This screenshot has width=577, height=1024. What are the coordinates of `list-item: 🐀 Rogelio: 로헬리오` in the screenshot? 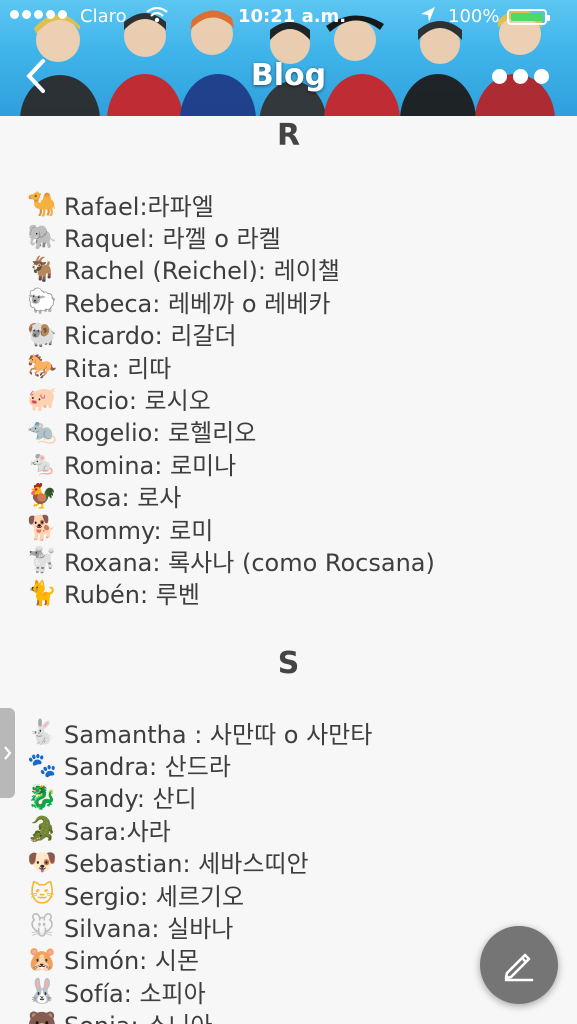 It's located at (296, 431).